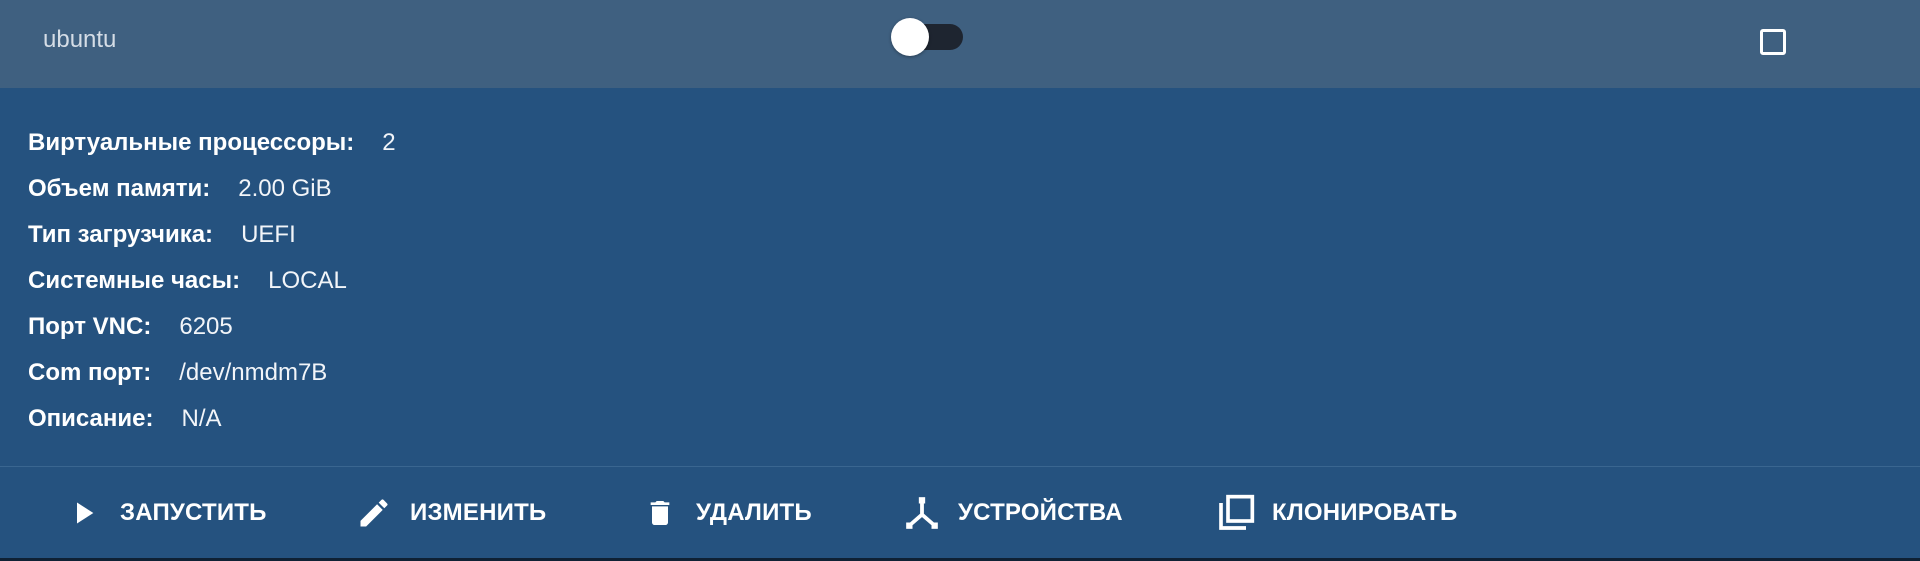 The width and height of the screenshot is (1920, 561). Describe the element at coordinates (253, 372) in the screenshot. I see `detail-value: /dev/nmdm7B` at that location.